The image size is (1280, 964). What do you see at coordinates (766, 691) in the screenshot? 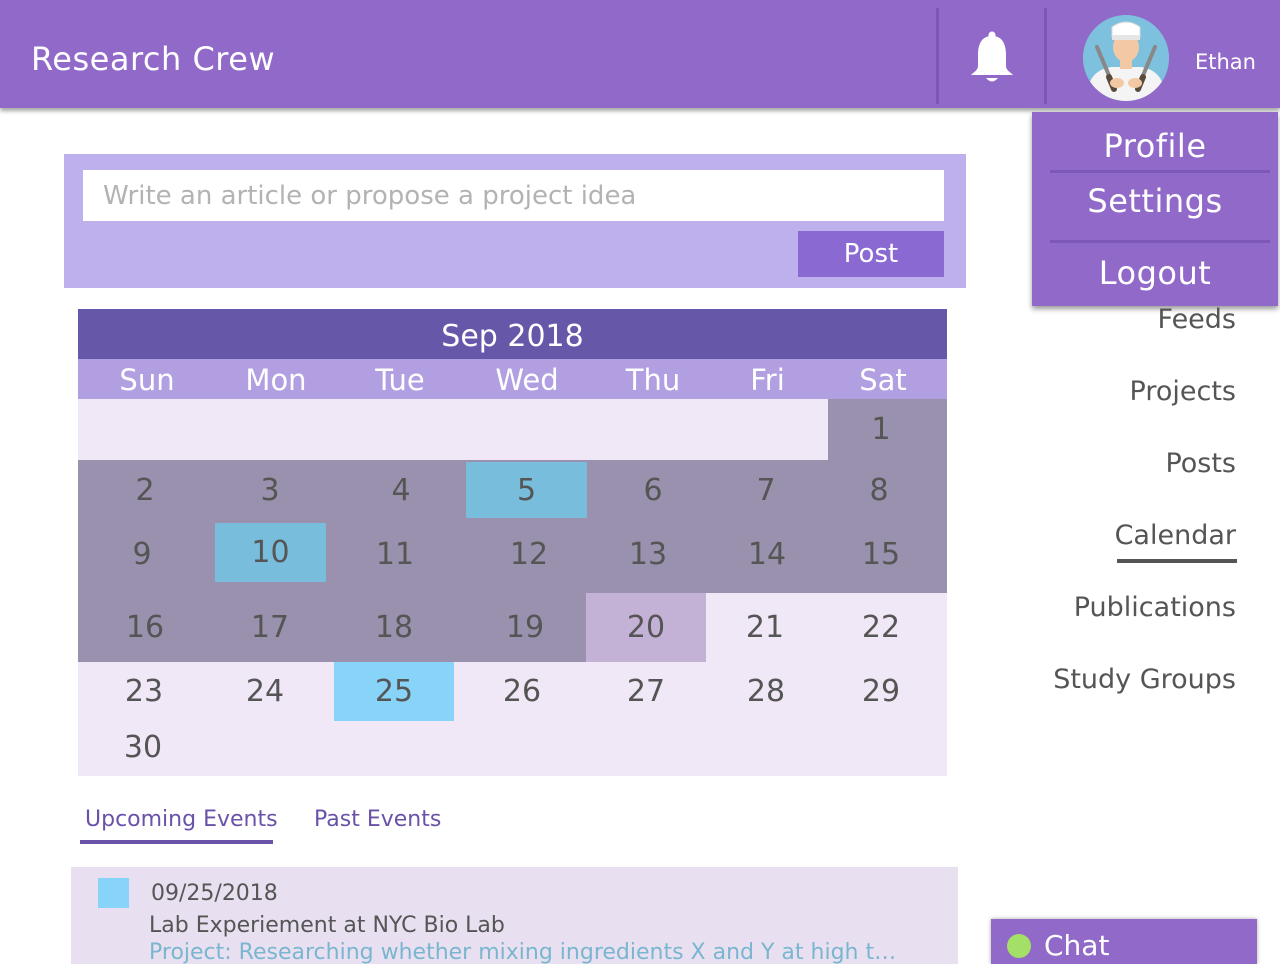
I see `calendar-day: 28` at bounding box center [766, 691].